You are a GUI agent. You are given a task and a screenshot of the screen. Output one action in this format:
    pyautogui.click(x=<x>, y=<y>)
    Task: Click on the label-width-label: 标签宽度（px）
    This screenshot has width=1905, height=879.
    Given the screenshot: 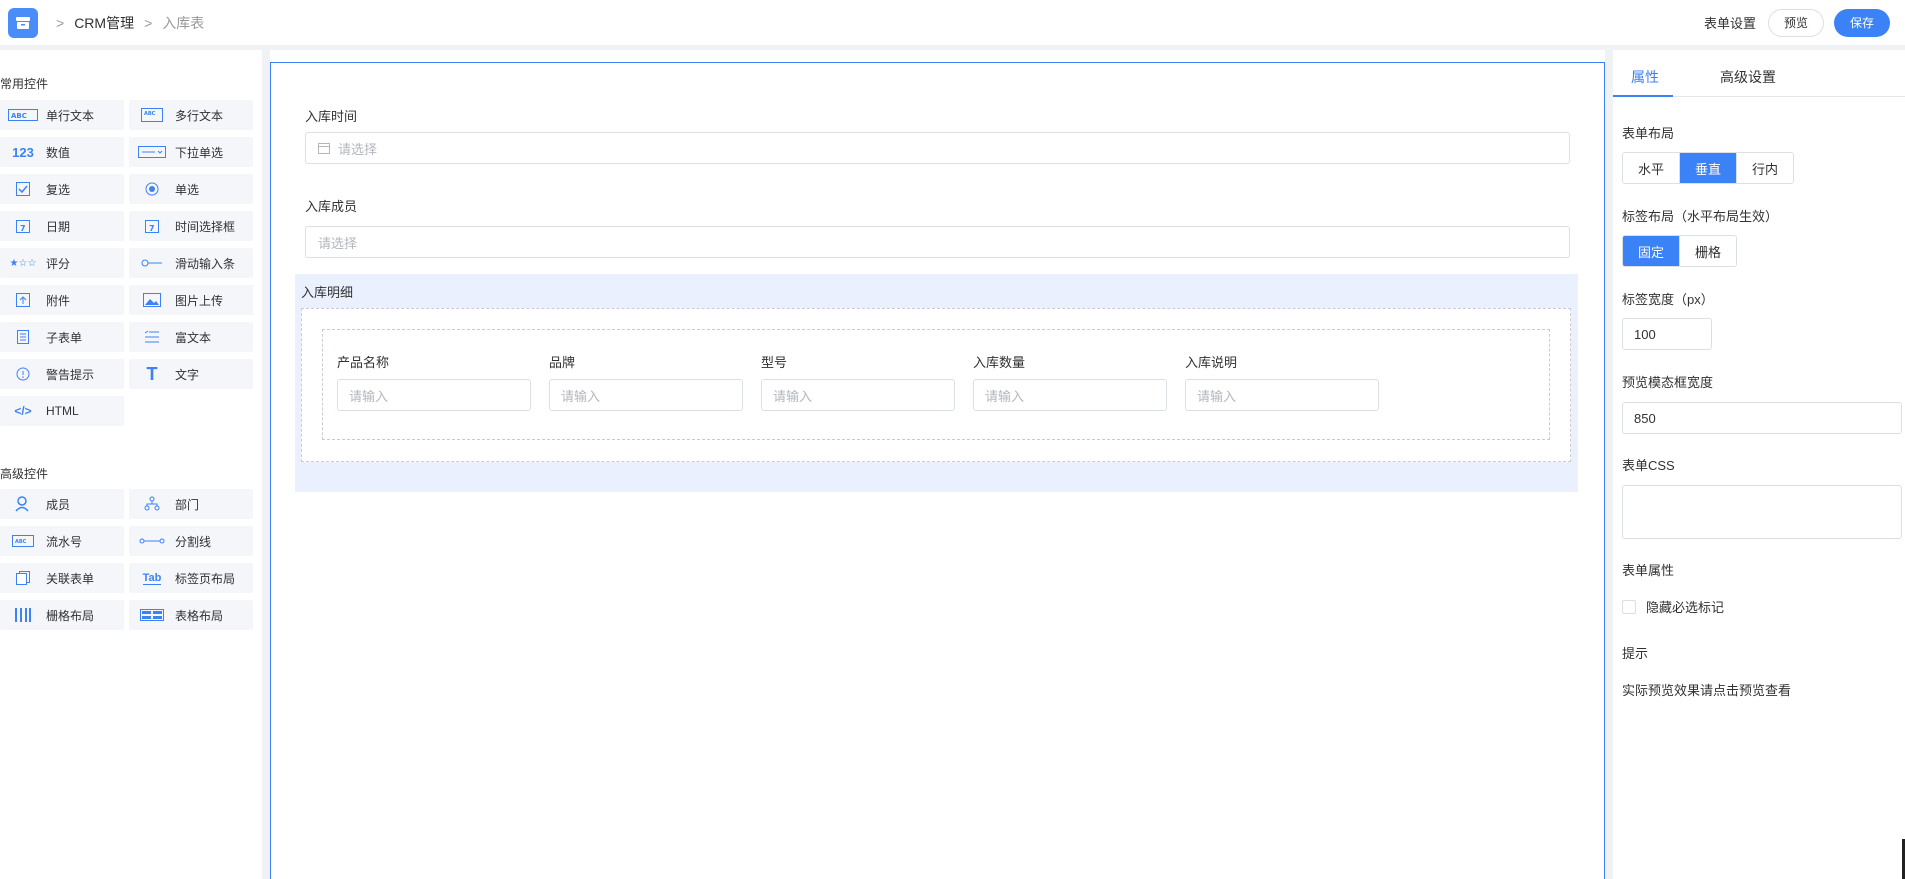 What is the action you would take?
    pyautogui.click(x=1668, y=299)
    